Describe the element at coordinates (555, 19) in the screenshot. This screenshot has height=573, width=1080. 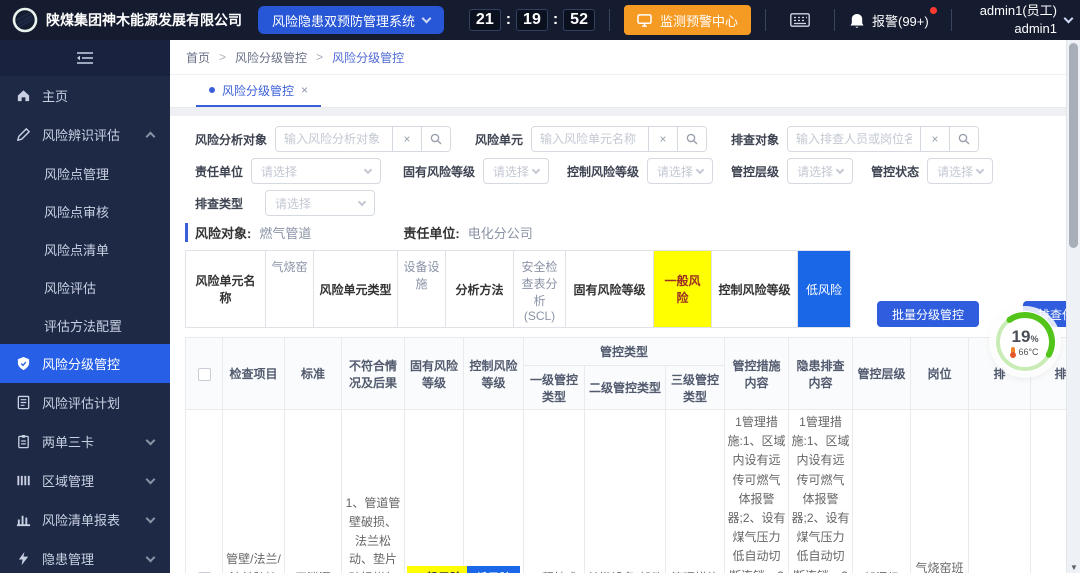
I see `clock-colon: :` at that location.